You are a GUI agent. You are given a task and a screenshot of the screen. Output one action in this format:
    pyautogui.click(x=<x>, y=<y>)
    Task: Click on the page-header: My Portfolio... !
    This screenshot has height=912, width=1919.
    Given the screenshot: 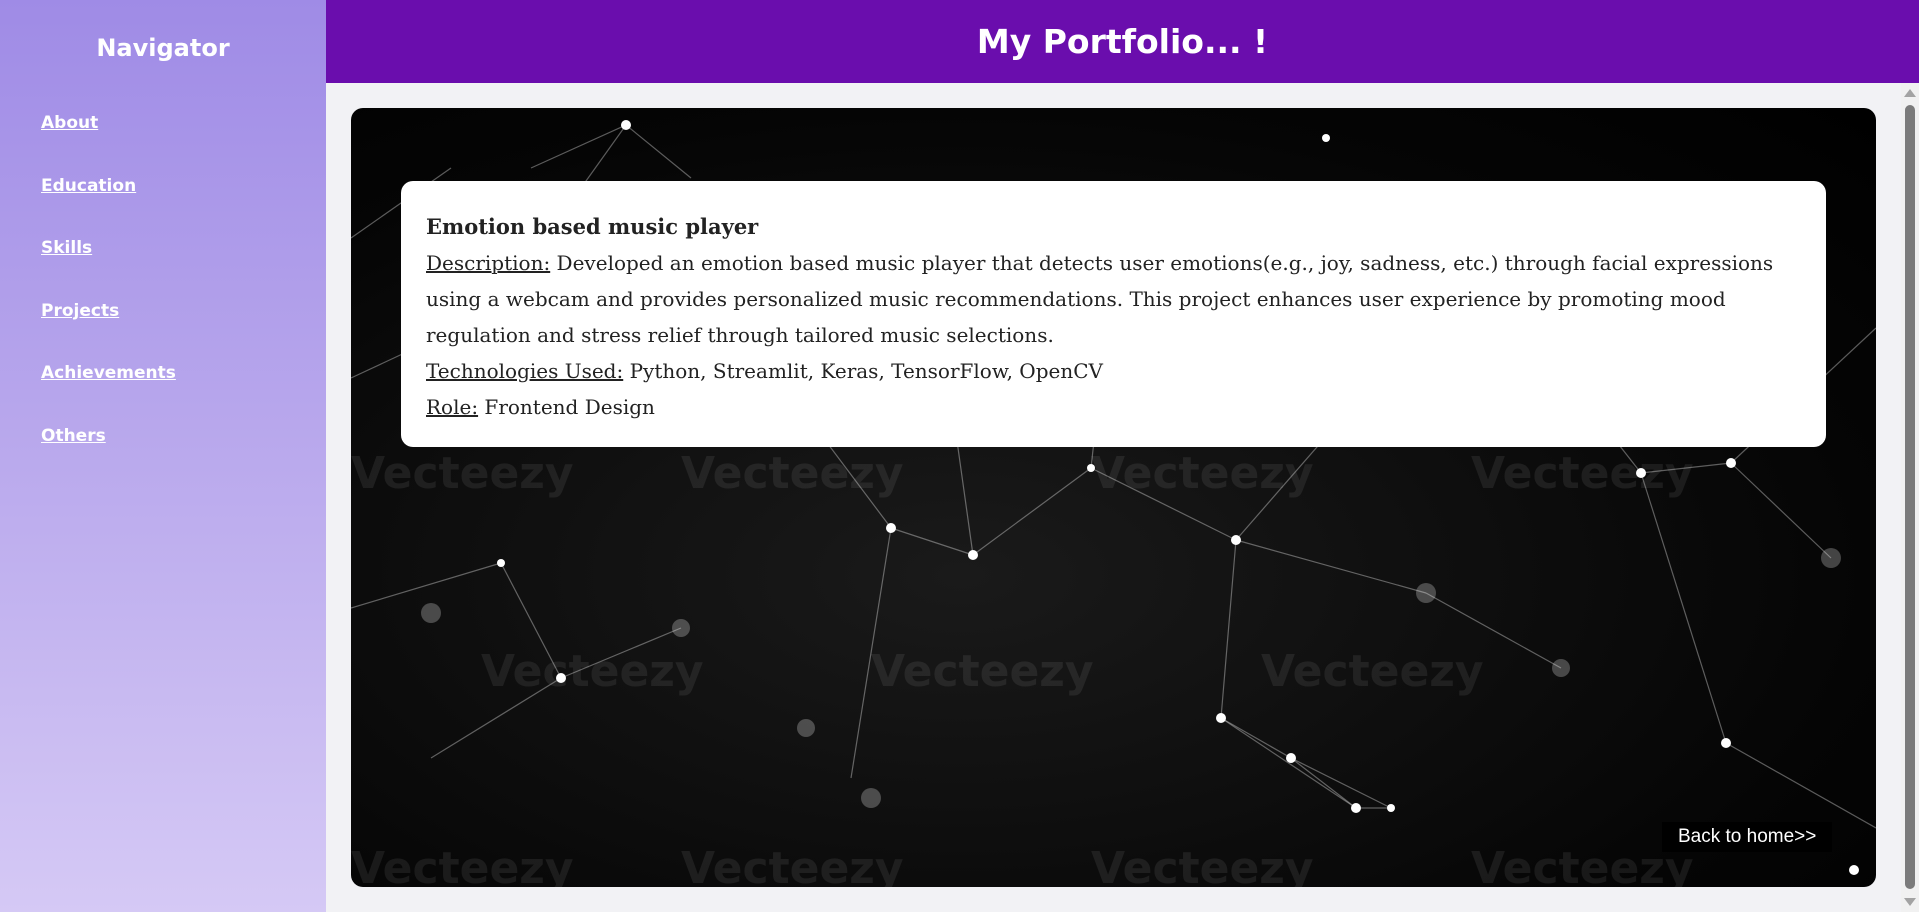 What is the action you would take?
    pyautogui.click(x=1122, y=41)
    